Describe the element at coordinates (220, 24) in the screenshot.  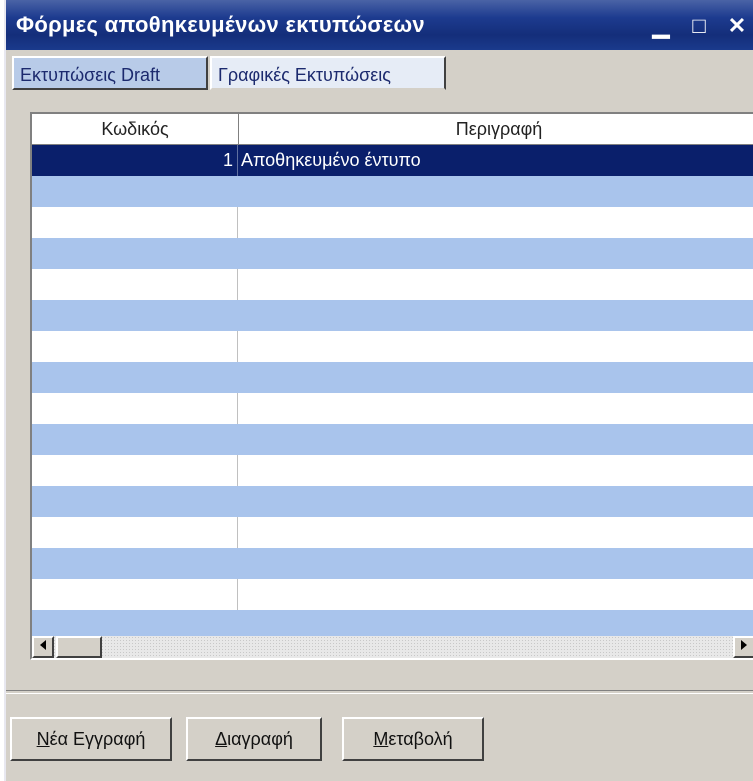
I see `window-title: Φόρμες αποθηκευμένων εκτυπώσεων` at that location.